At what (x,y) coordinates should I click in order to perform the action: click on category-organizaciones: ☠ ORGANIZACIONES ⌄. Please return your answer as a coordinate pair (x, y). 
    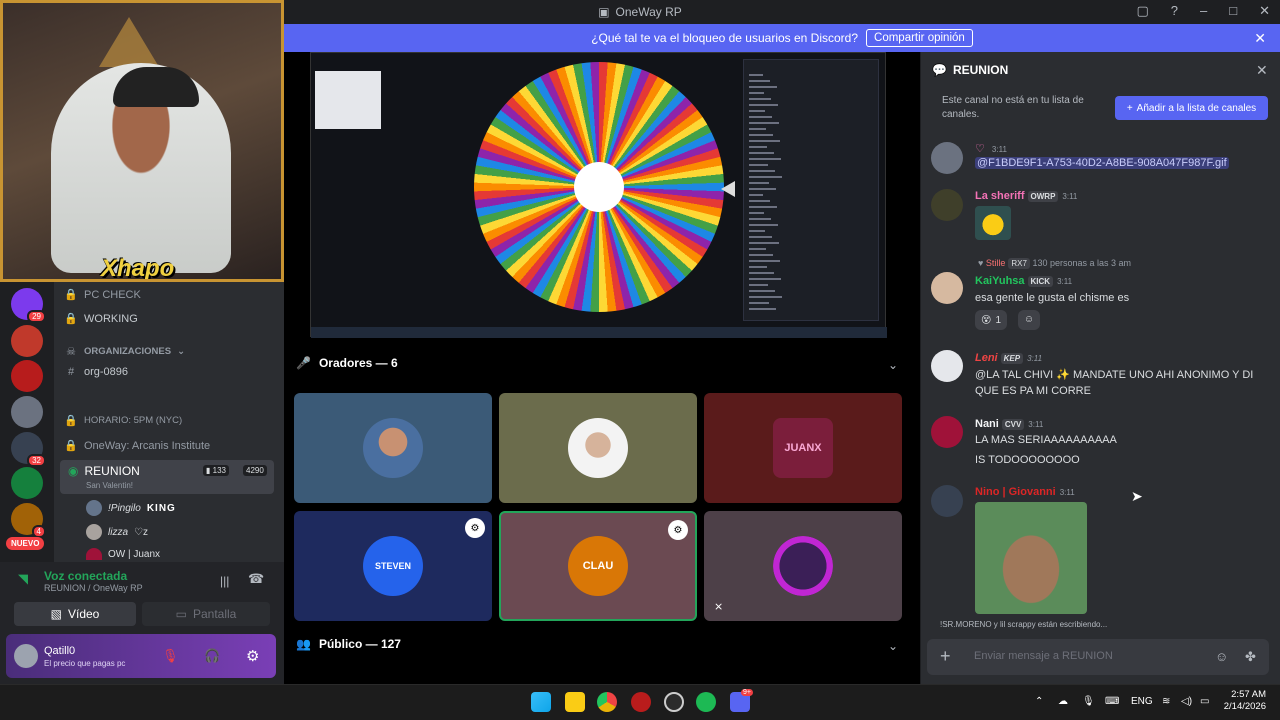
    Looking at the image, I should click on (124, 351).